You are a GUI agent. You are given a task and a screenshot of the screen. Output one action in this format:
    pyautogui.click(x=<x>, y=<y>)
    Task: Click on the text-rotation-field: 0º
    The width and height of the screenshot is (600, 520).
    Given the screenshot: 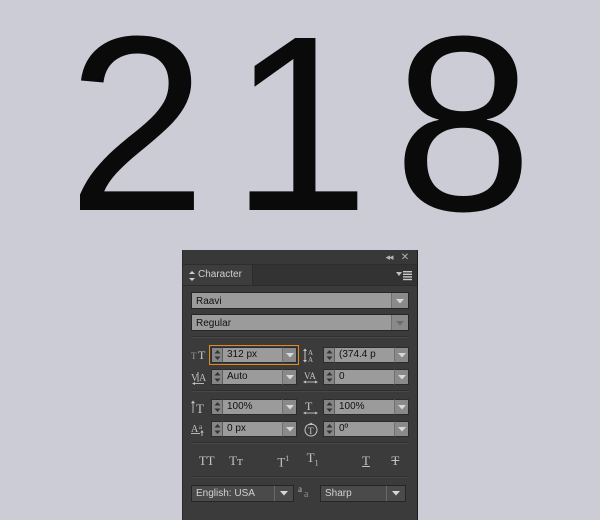 What is the action you would take?
    pyautogui.click(x=366, y=429)
    